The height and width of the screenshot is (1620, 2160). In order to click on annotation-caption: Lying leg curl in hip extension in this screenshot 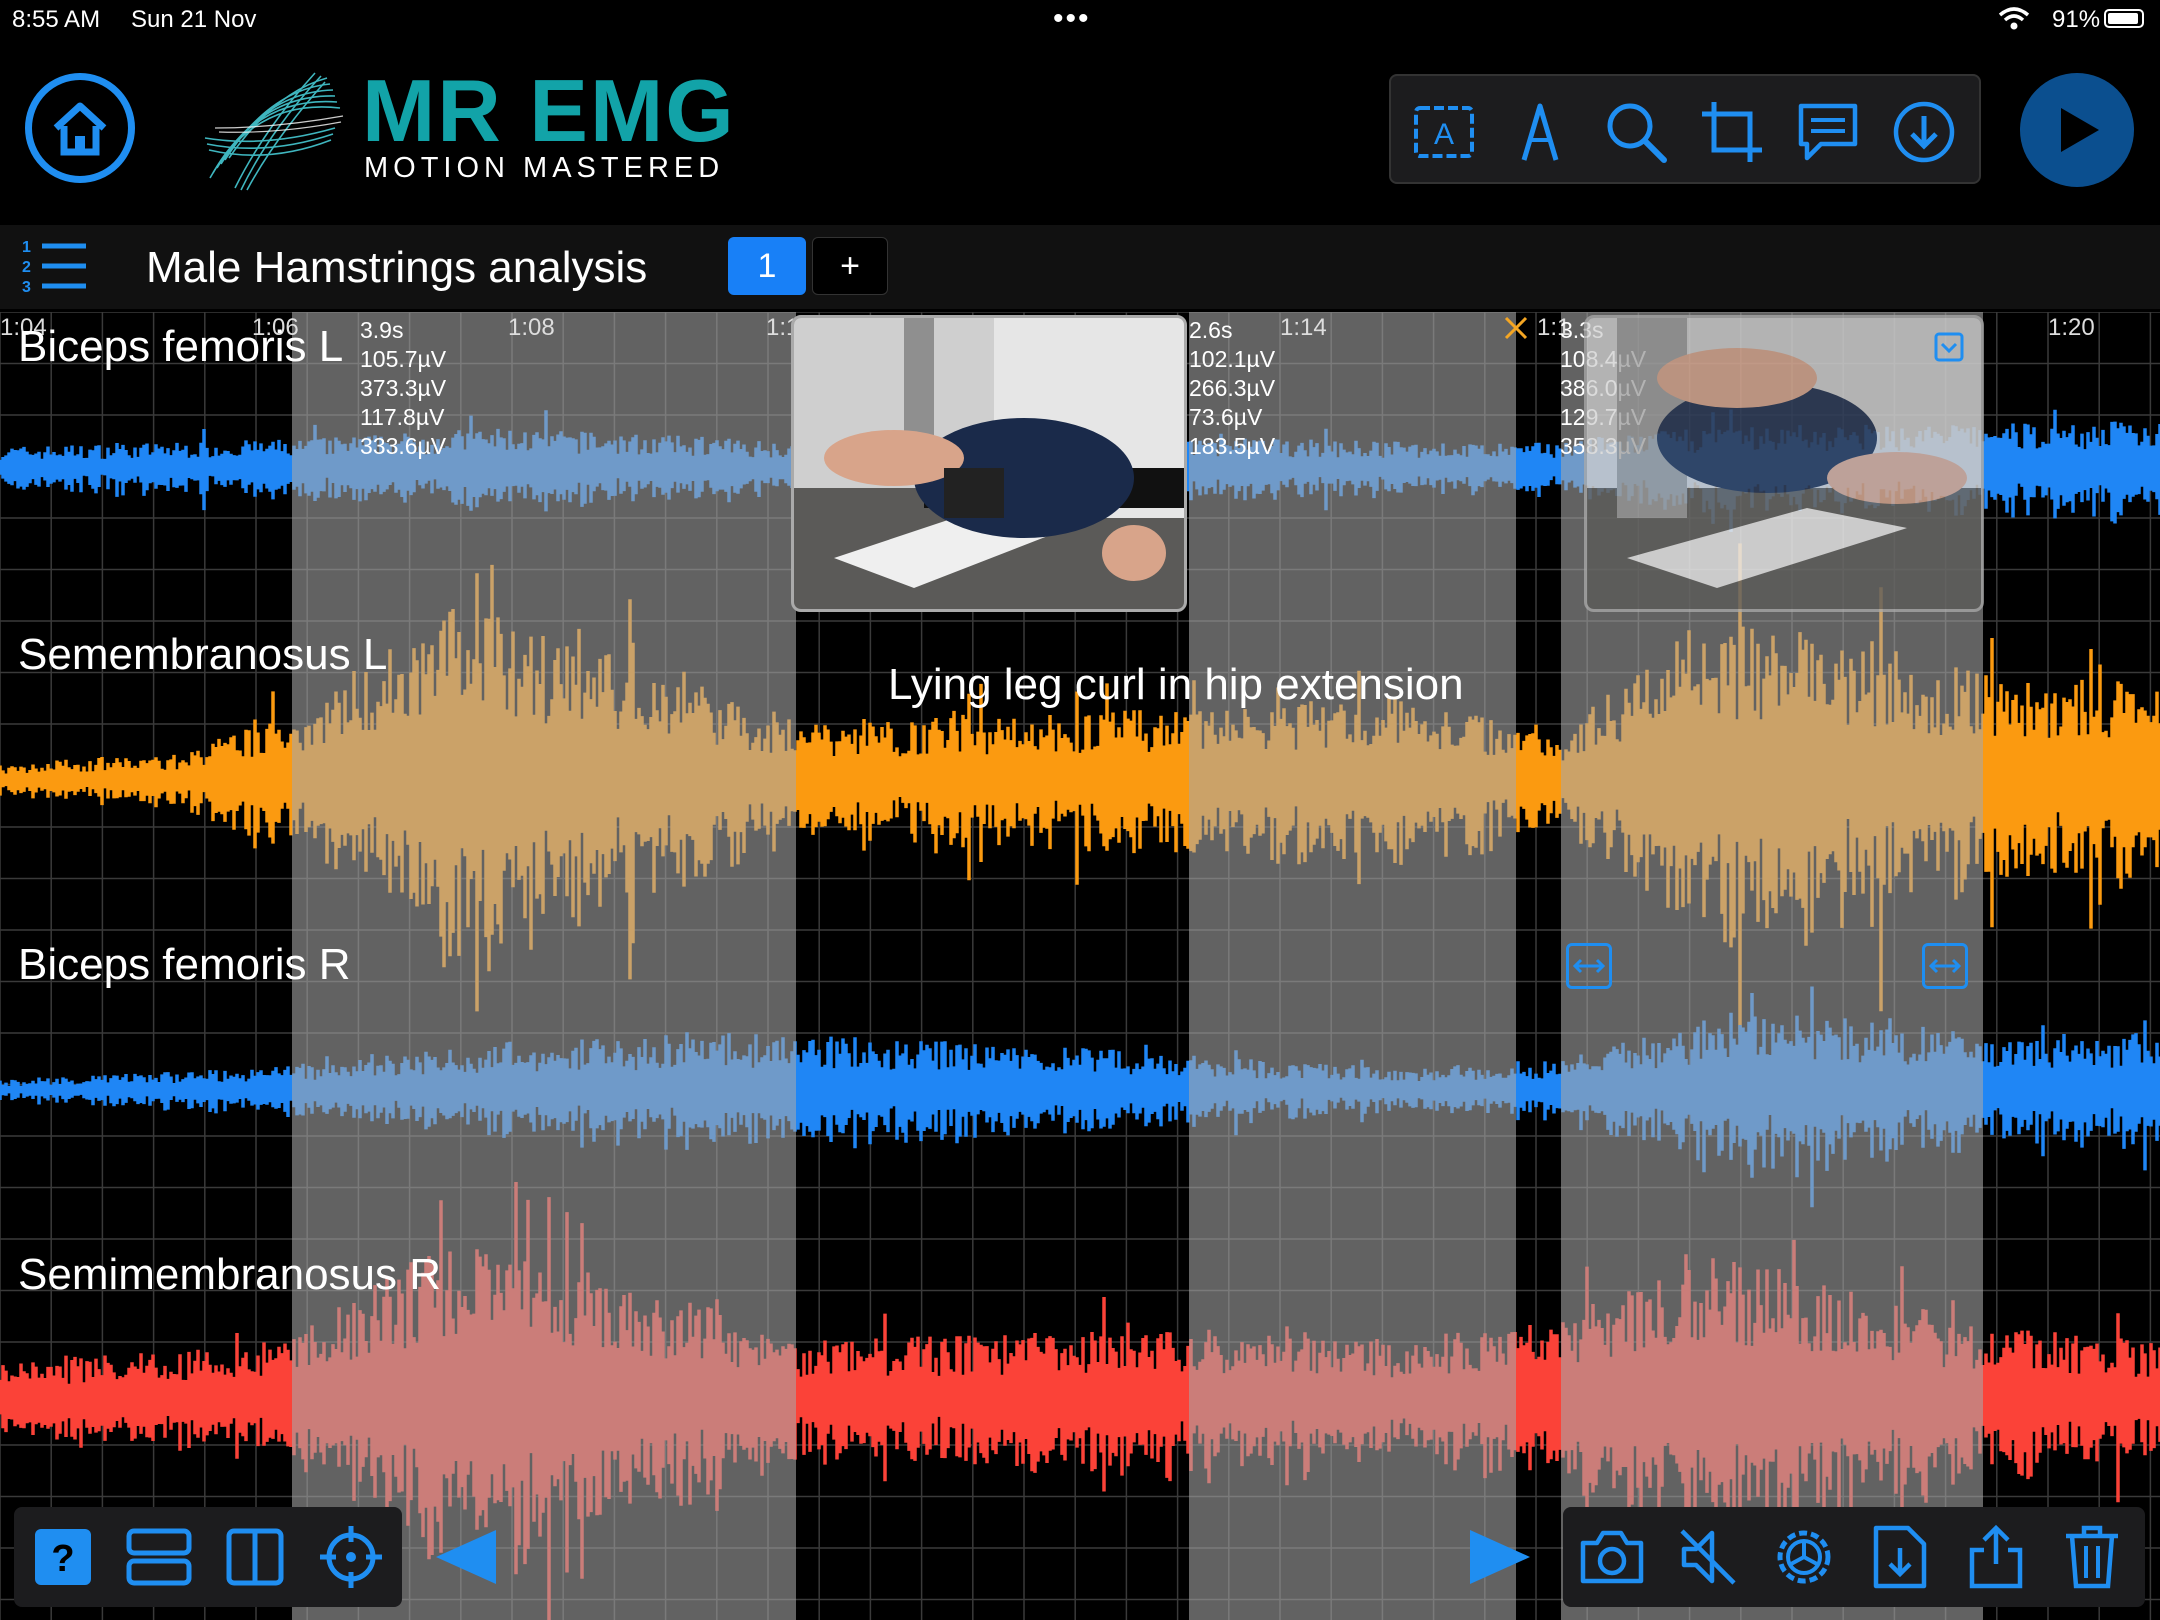, I will do `click(1176, 685)`.